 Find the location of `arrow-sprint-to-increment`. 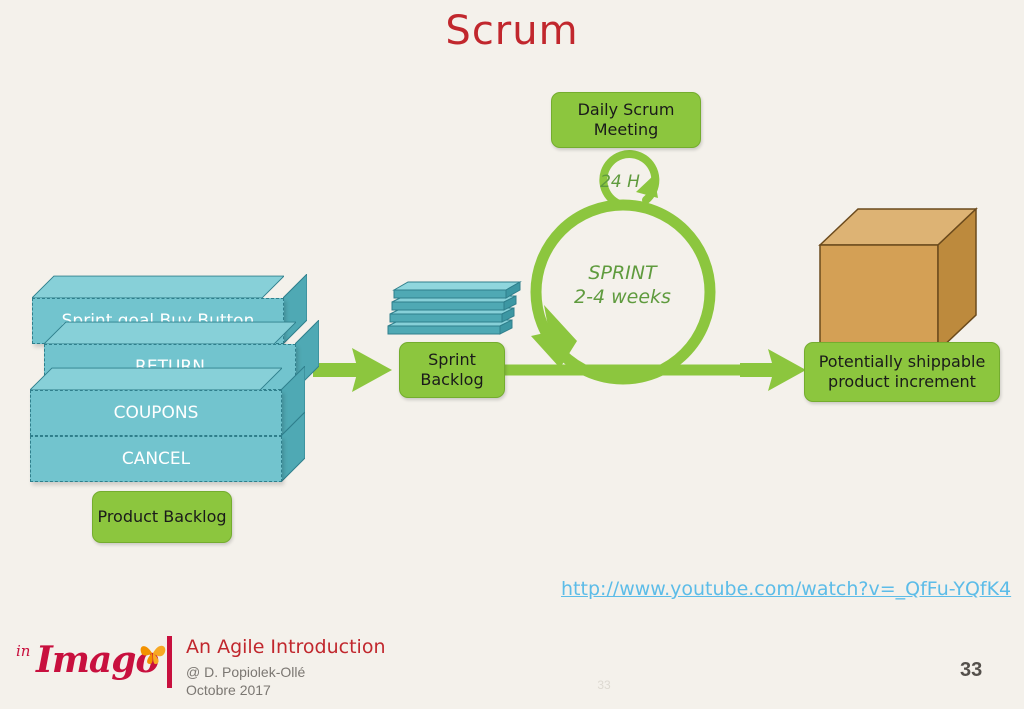

arrow-sprint-to-increment is located at coordinates (773, 370).